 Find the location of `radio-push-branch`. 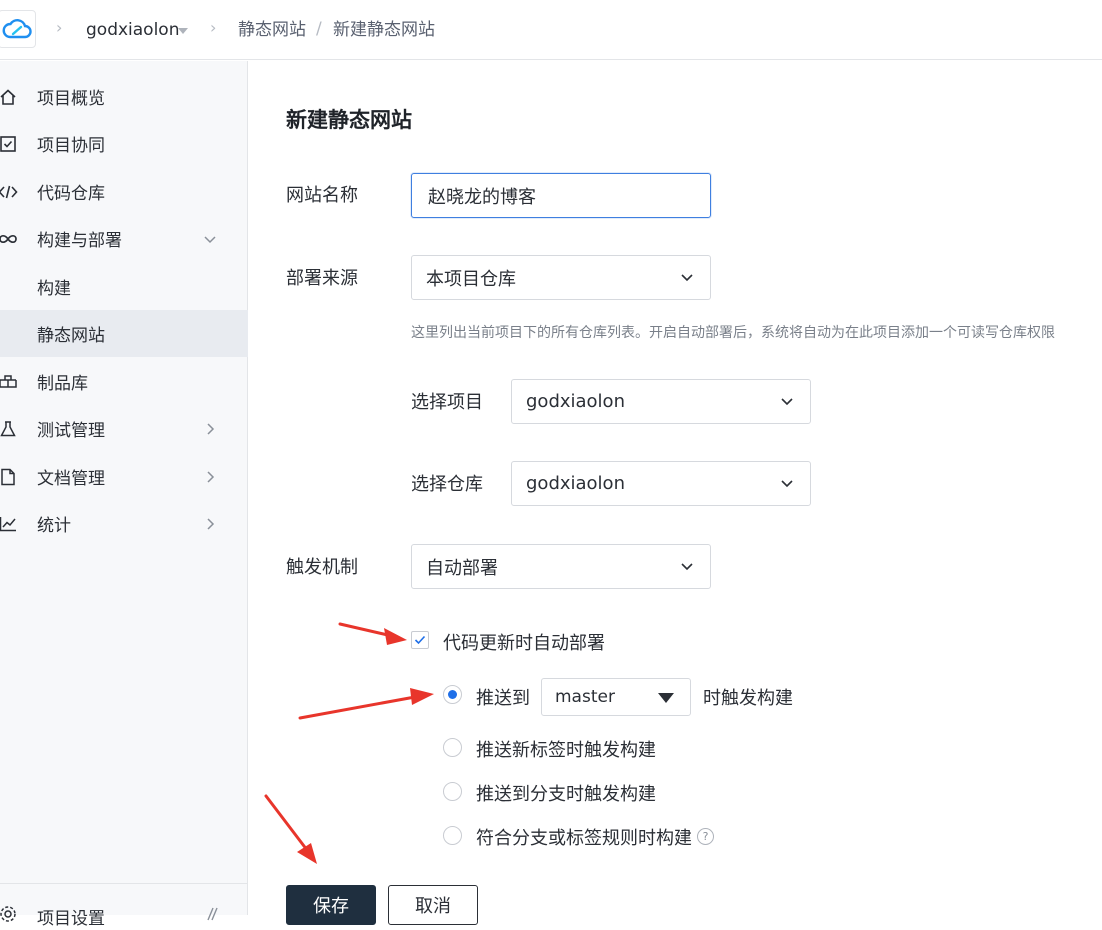

radio-push-branch is located at coordinates (452, 694).